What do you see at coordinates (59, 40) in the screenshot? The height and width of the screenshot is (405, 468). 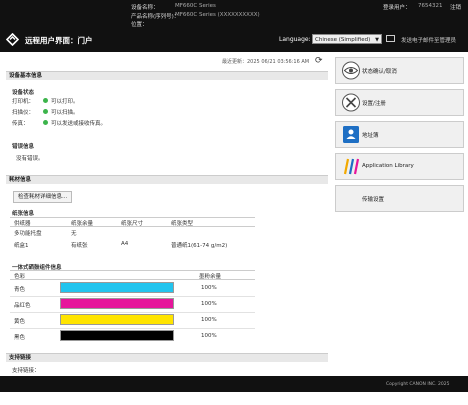 I see `page-title: 远程用户界面：门户` at bounding box center [59, 40].